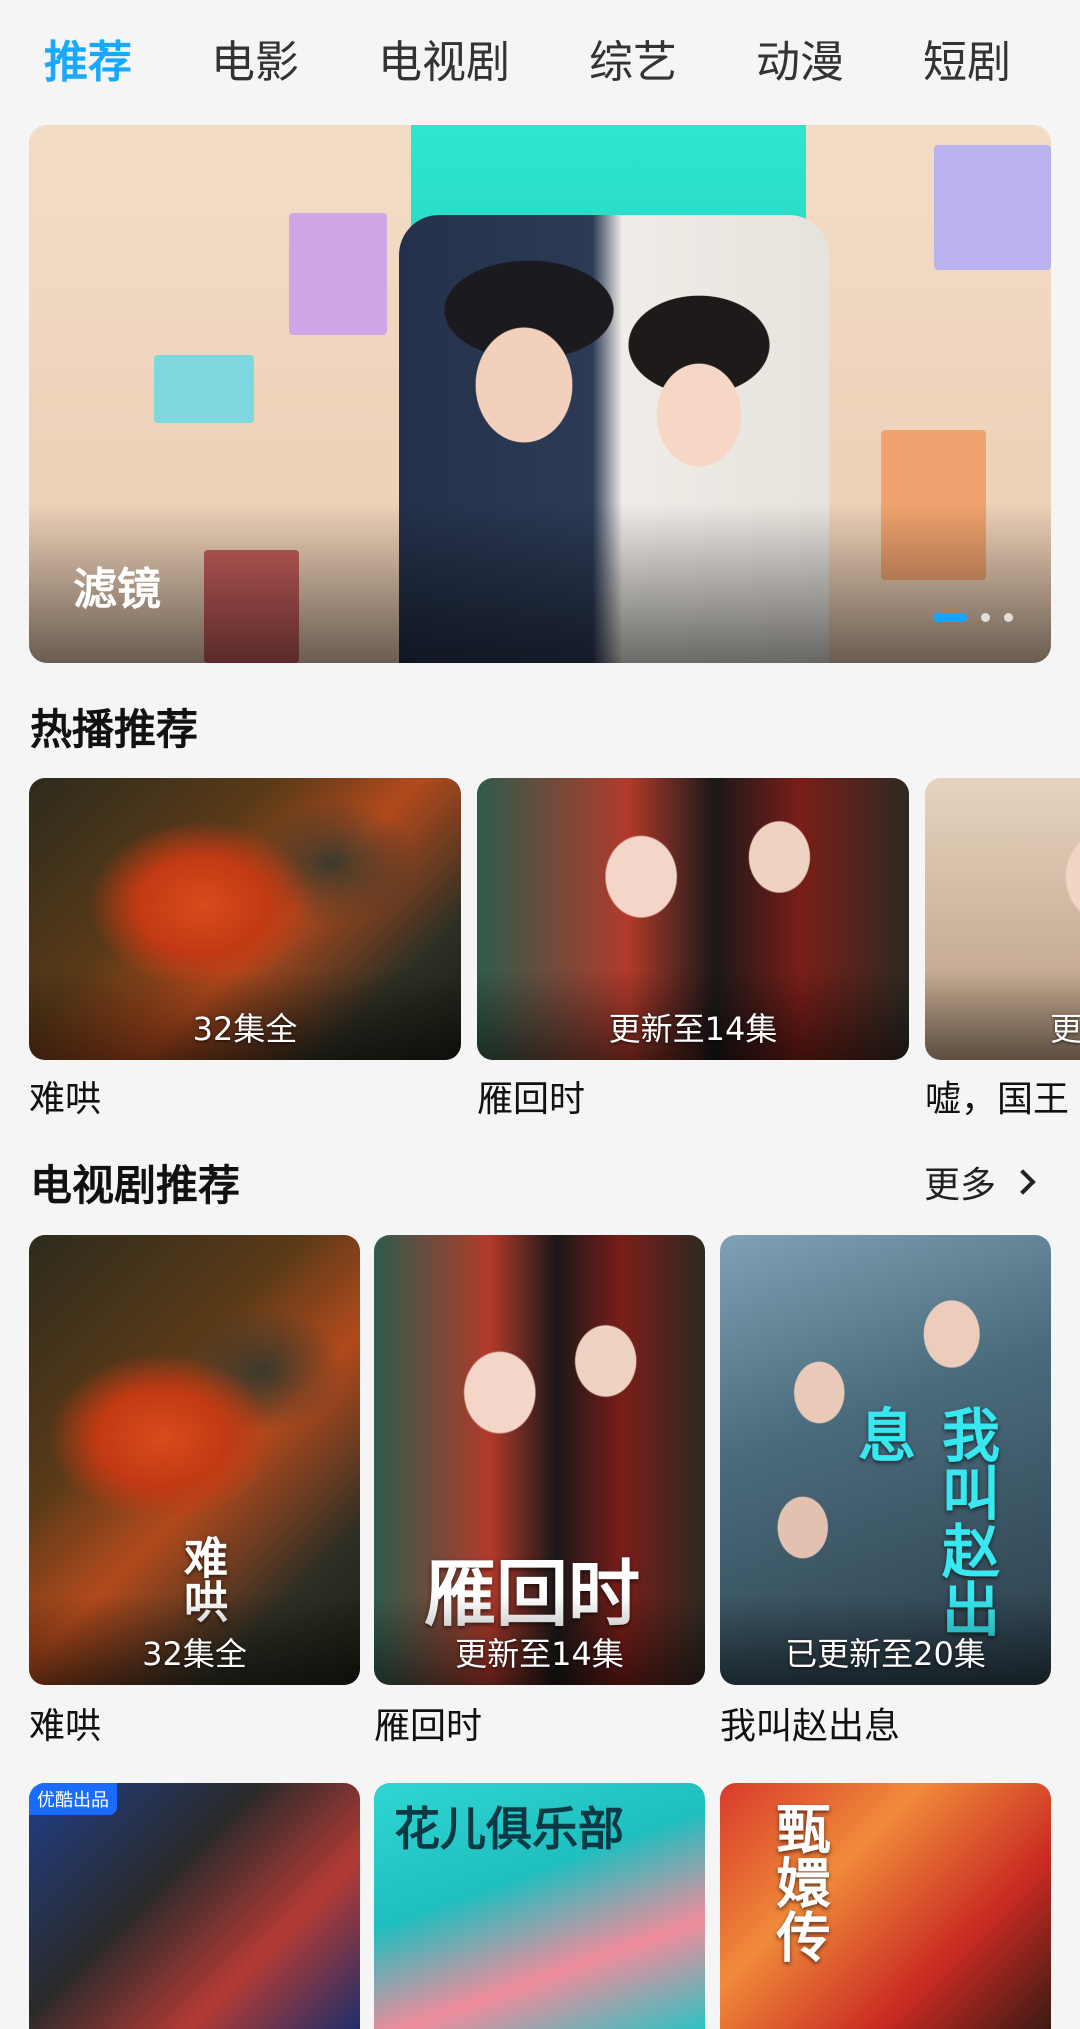 This screenshot has width=1080, height=2029. What do you see at coordinates (885, 1654) in the screenshot?
I see `episode-status: 已更新至20集` at bounding box center [885, 1654].